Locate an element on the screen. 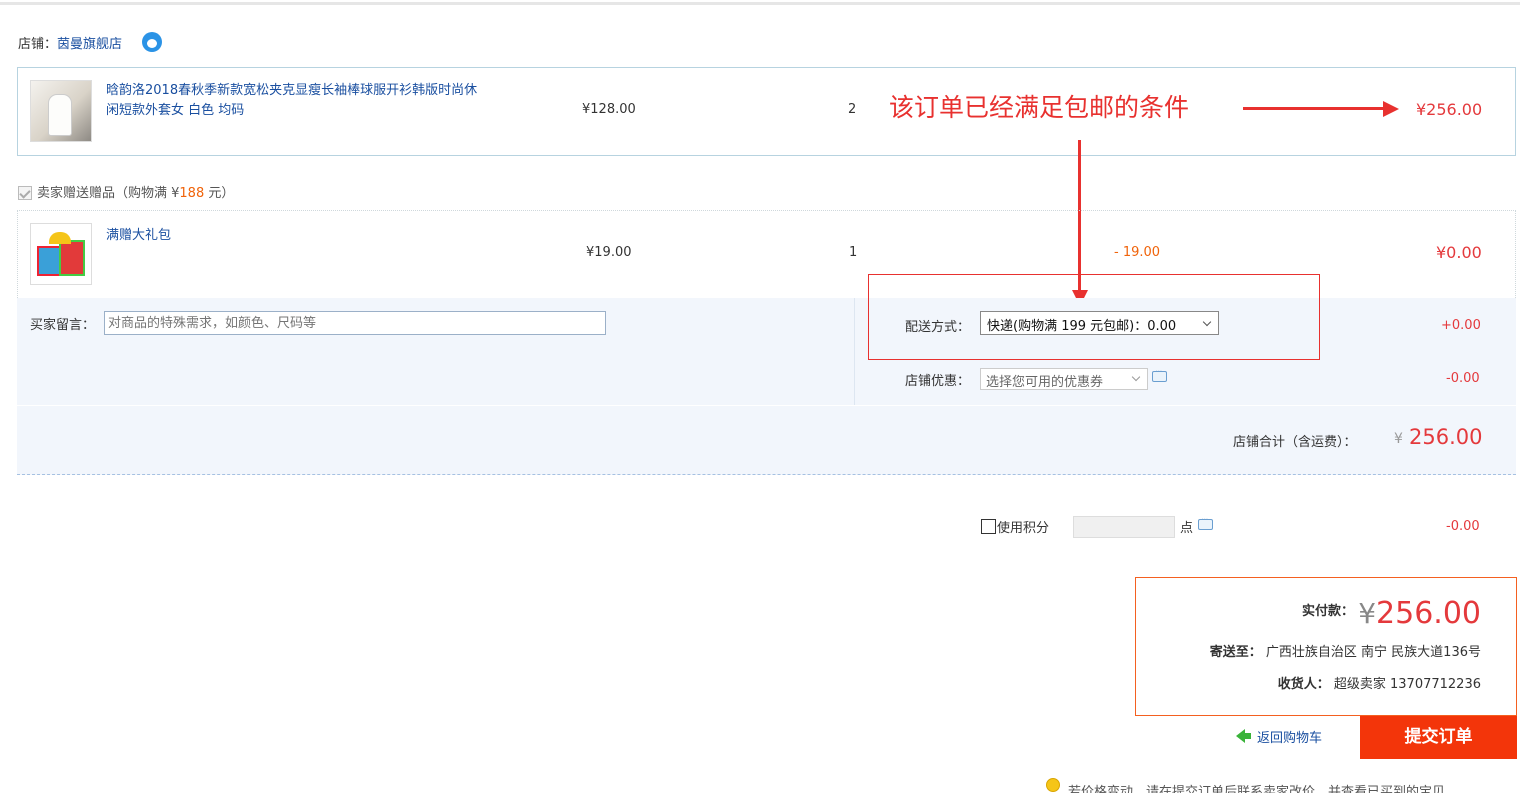  receiver-label: 收货人： is located at coordinates (1303, 684).